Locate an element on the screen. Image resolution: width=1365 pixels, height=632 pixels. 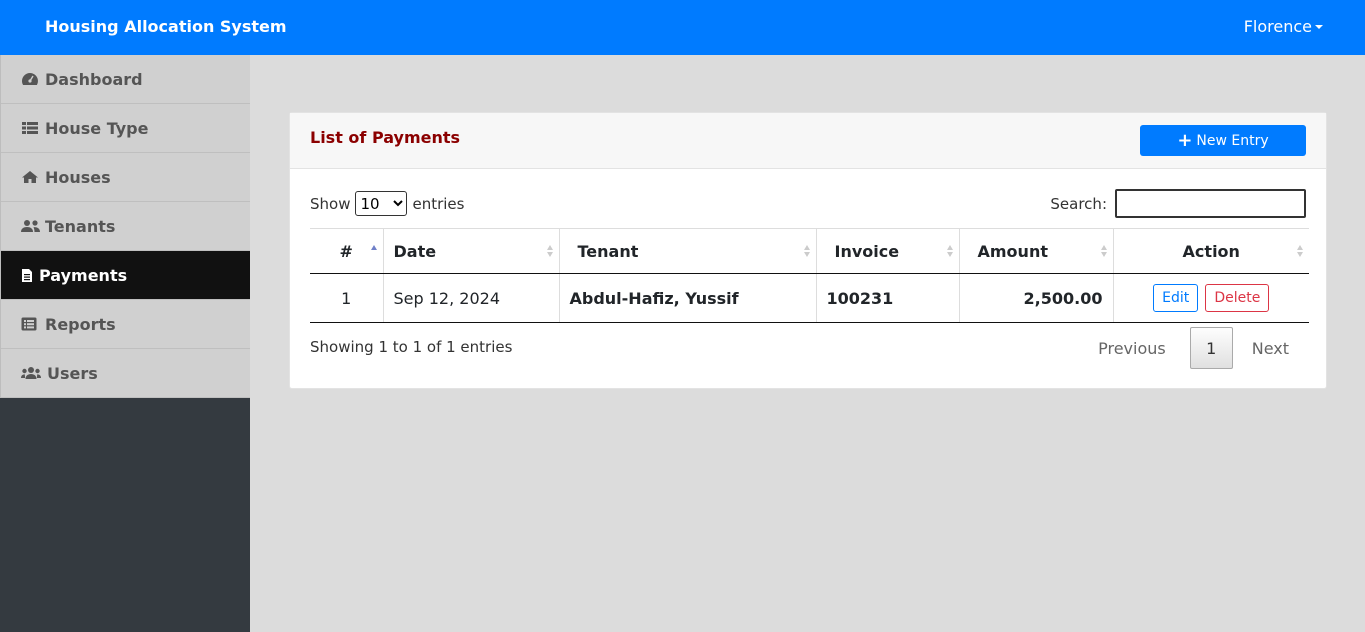
sidebar-item-label: Houses is located at coordinates (78, 177).